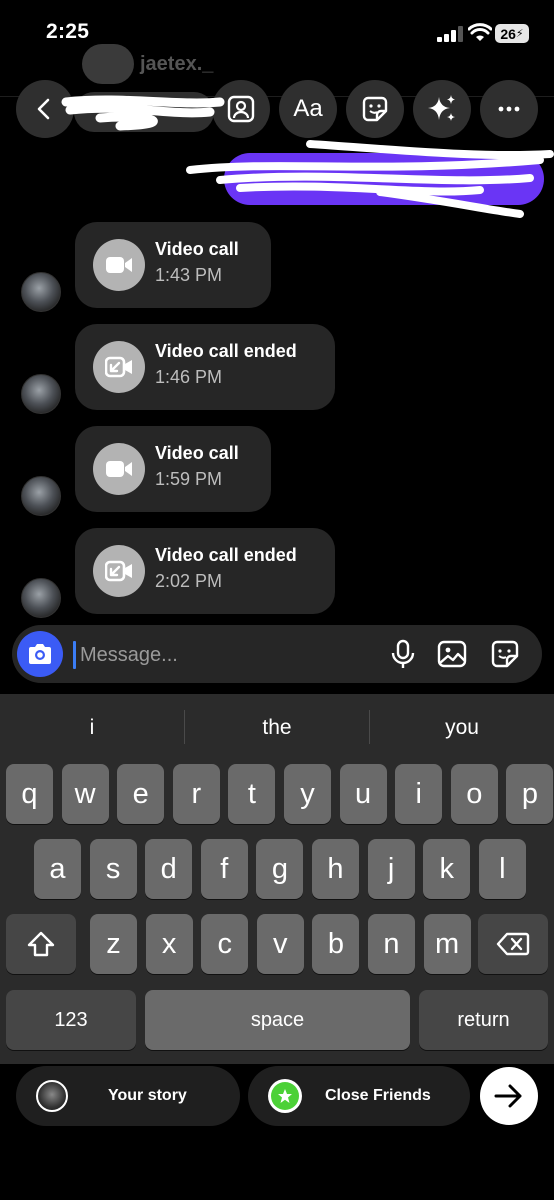  I want to click on space-key: space, so click(277, 1020).